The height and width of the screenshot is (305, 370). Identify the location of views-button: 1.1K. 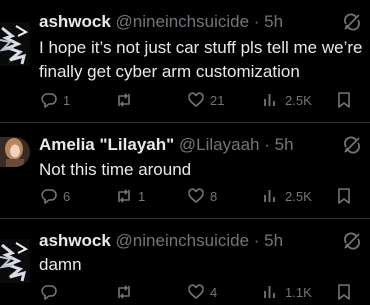
(287, 292).